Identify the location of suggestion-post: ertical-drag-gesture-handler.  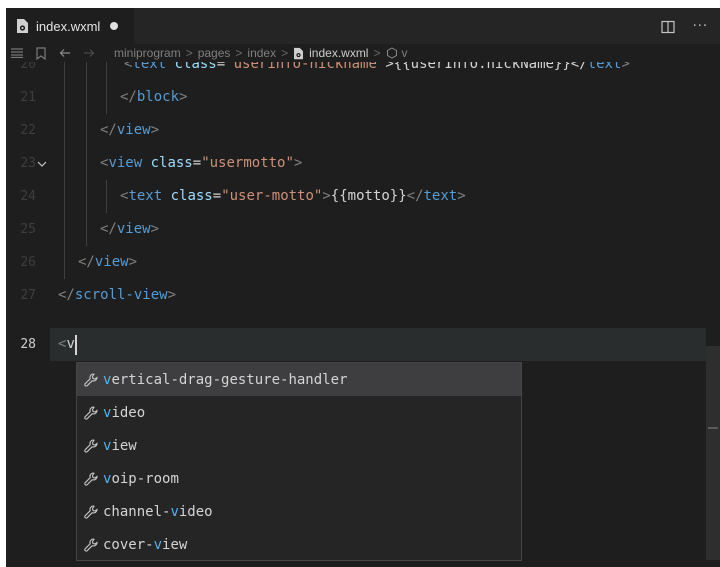
(229, 379).